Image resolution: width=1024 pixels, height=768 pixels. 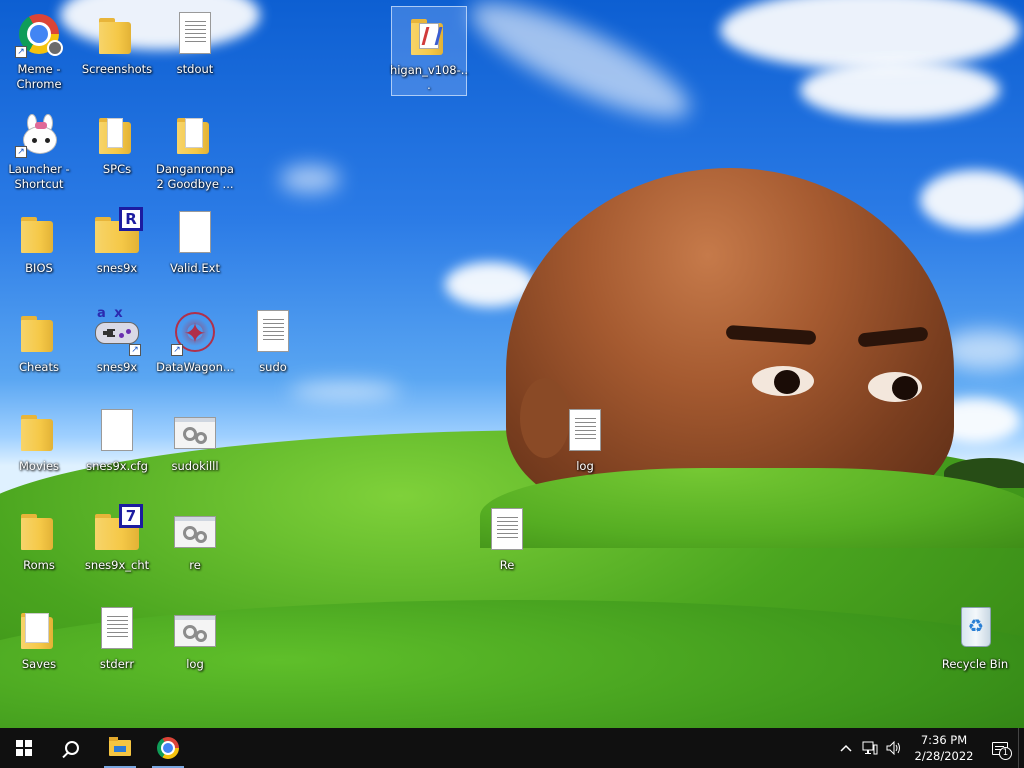 What do you see at coordinates (507, 565) in the screenshot?
I see `icon-label: Re` at bounding box center [507, 565].